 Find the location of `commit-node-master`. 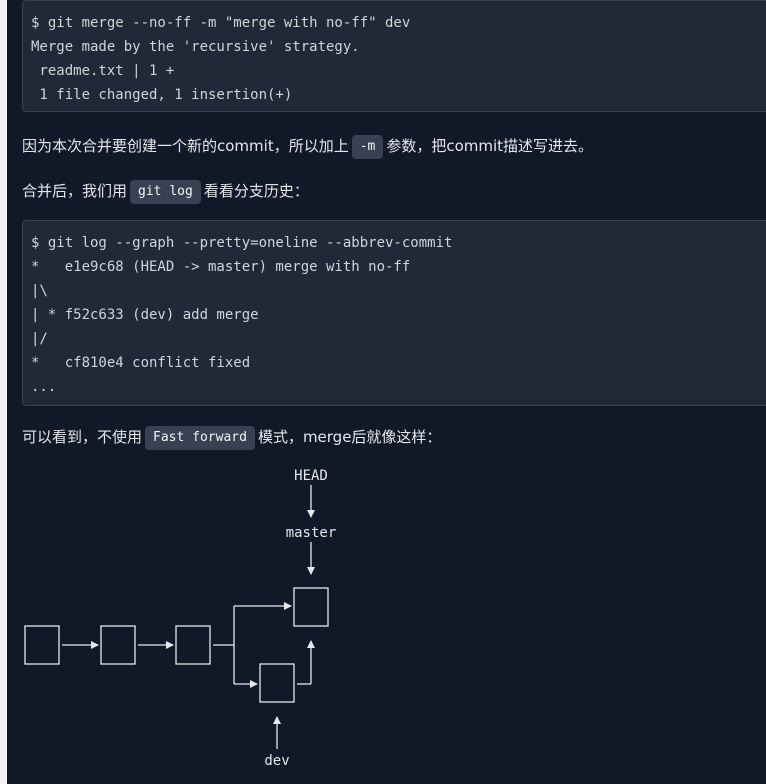

commit-node-master is located at coordinates (311, 607).